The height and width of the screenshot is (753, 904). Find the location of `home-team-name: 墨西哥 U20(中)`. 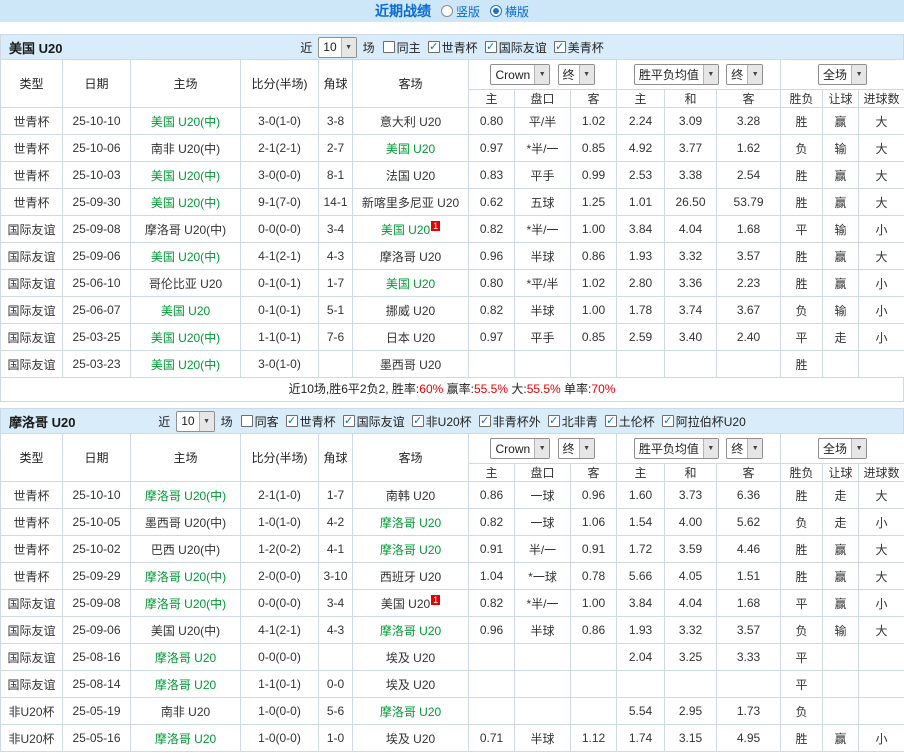

home-team-name: 墨西哥 U20(中) is located at coordinates (185, 523).